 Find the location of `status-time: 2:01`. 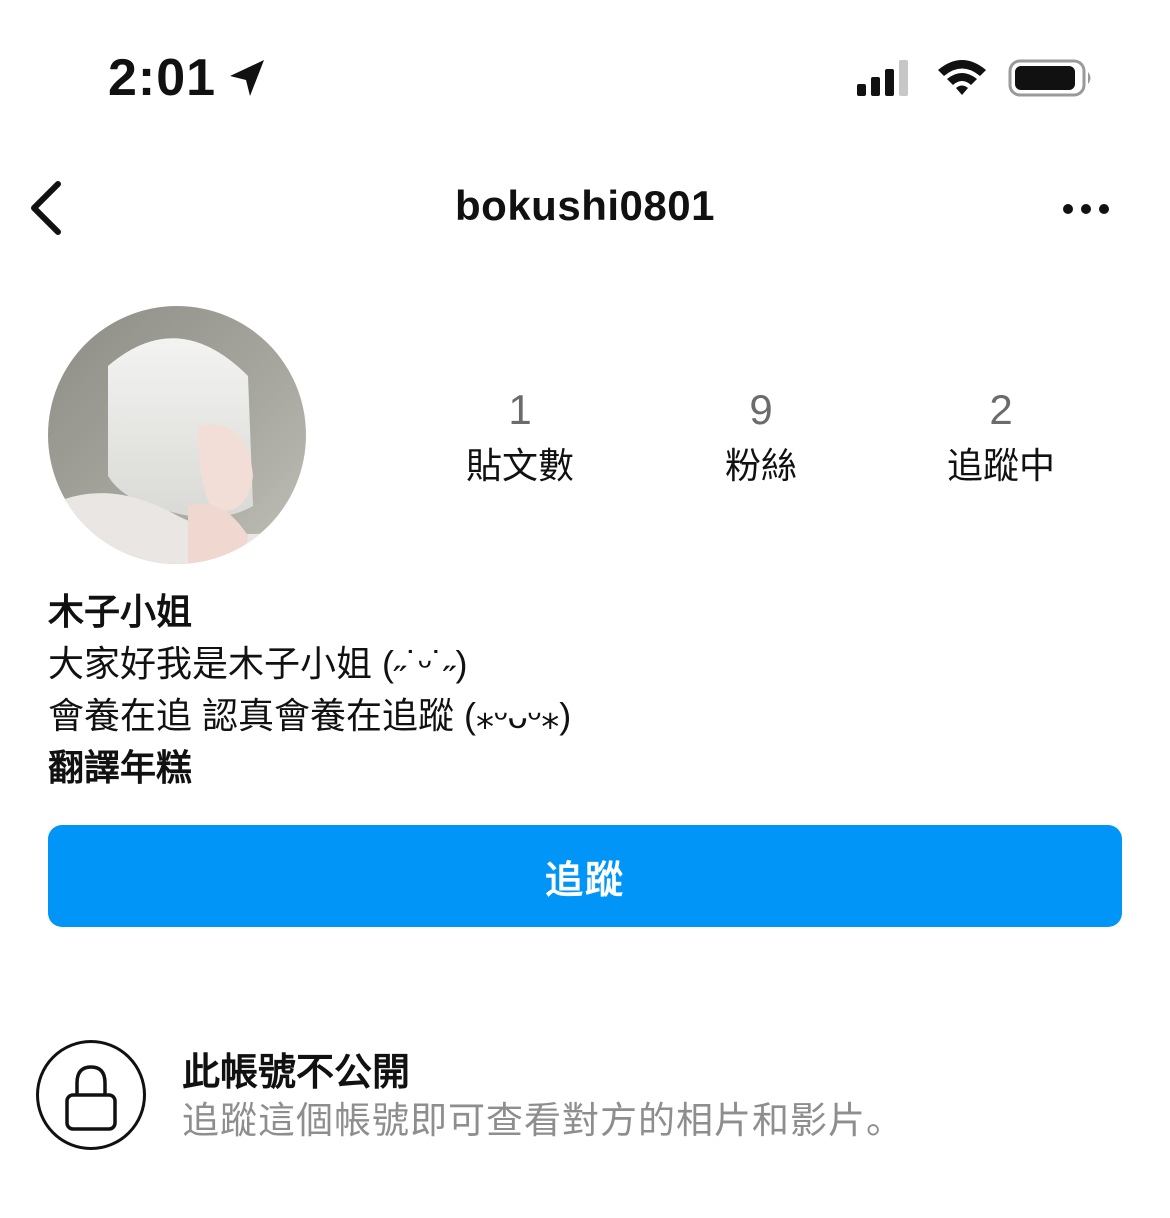

status-time: 2:01 is located at coordinates (162, 78).